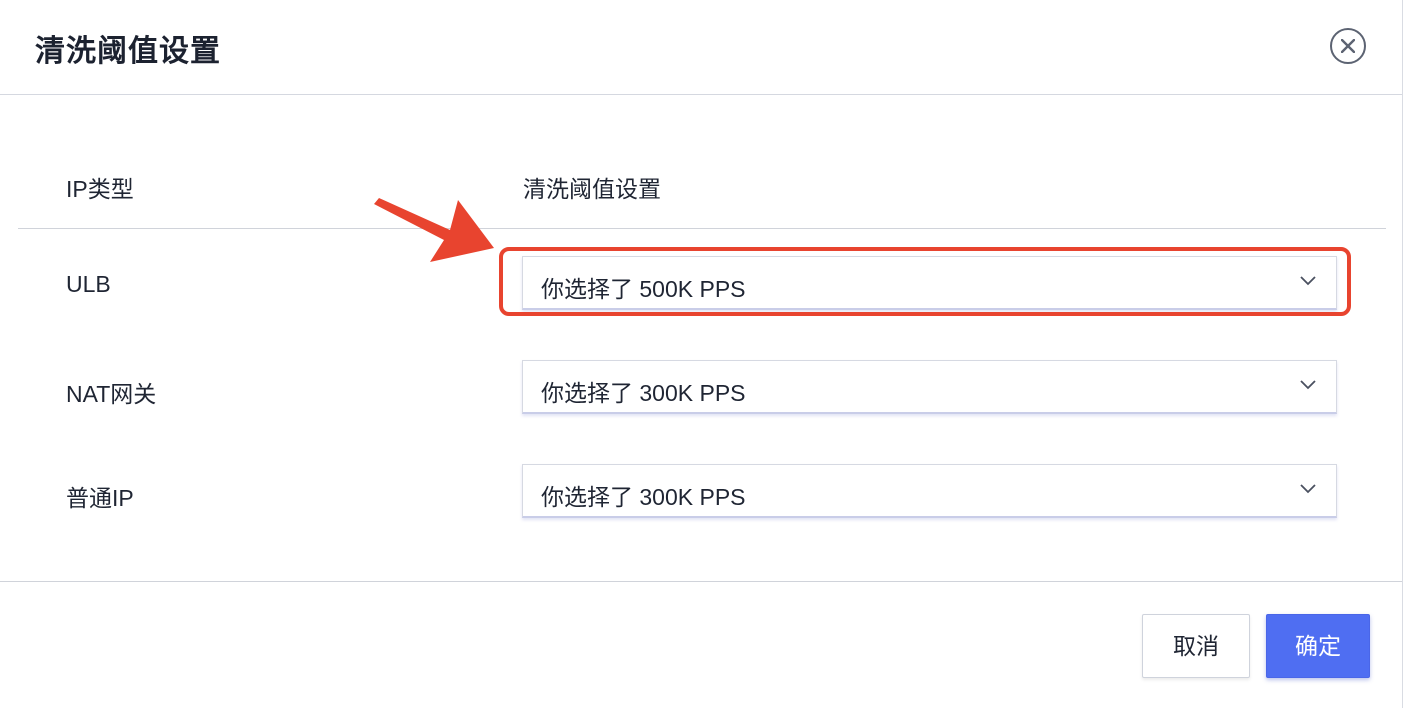 This screenshot has width=1408, height=708. What do you see at coordinates (100, 189) in the screenshot?
I see `column-header-ip-type: IP类型` at bounding box center [100, 189].